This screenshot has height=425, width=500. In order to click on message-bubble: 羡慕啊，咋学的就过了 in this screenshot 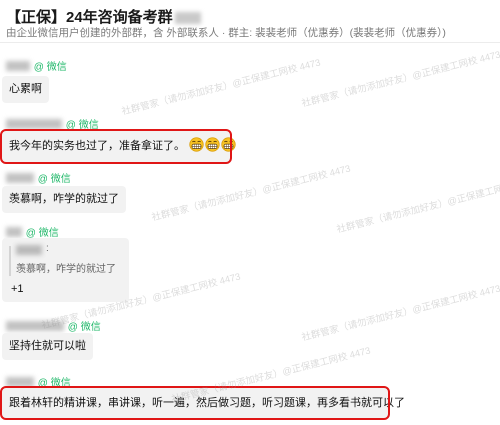, I will do `click(64, 199)`.